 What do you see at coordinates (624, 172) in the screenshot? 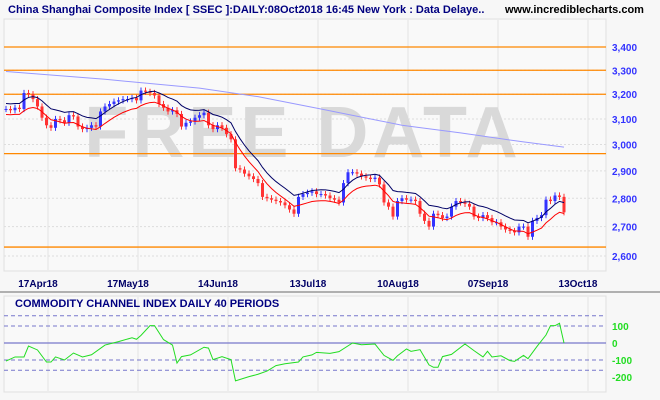
I see `price-tick-label: 2,900` at bounding box center [624, 172].